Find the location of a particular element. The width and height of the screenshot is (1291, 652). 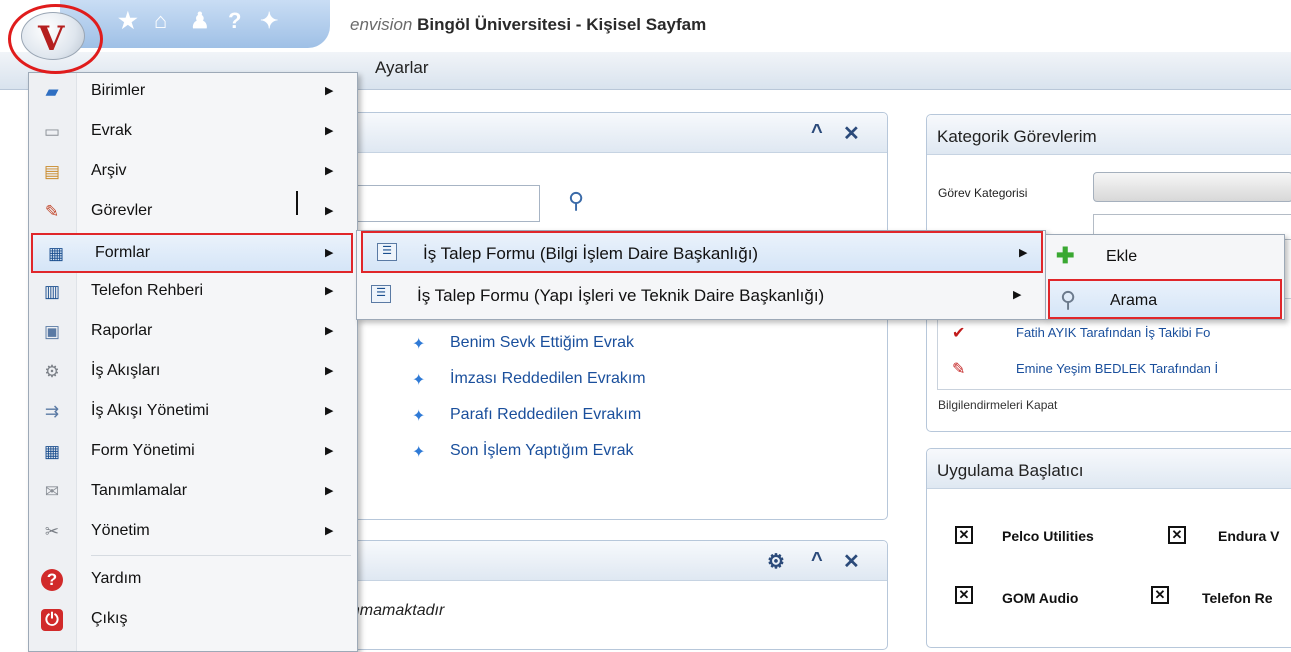

list-item: ✎ Emine Yeşim BEDLEK Tarafından İ is located at coordinates (1114, 369).